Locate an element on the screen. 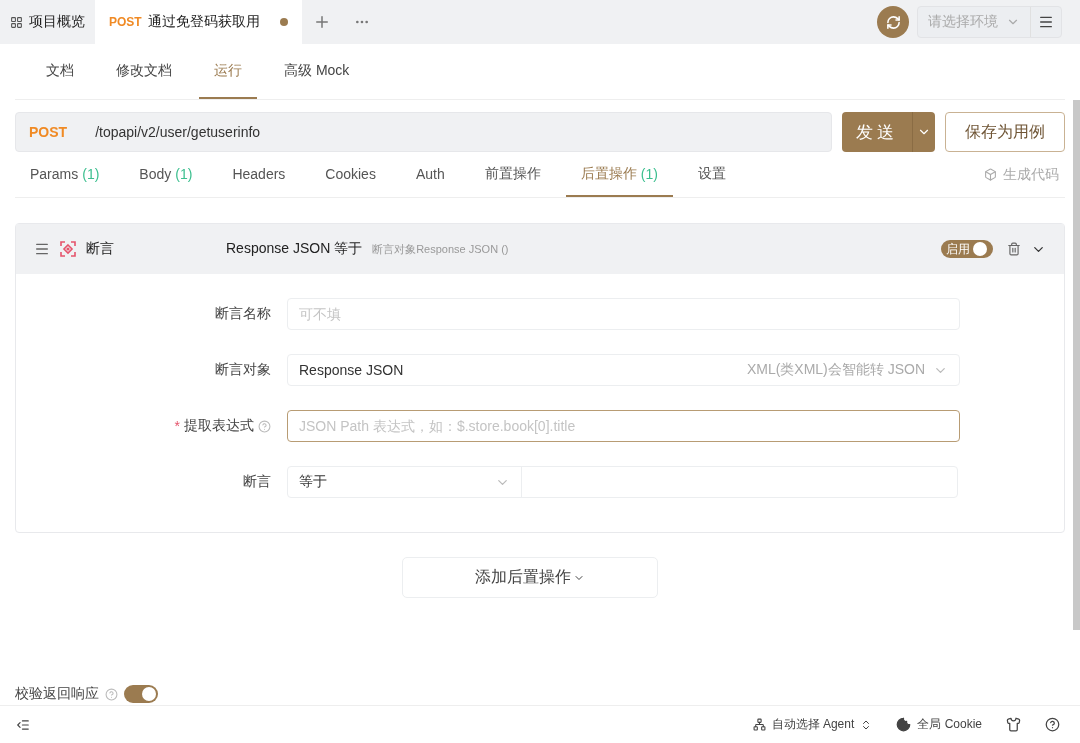 The width and height of the screenshot is (1080, 743). select-field: Response JSON XML(类XML)会智能转 JSON is located at coordinates (623, 370).